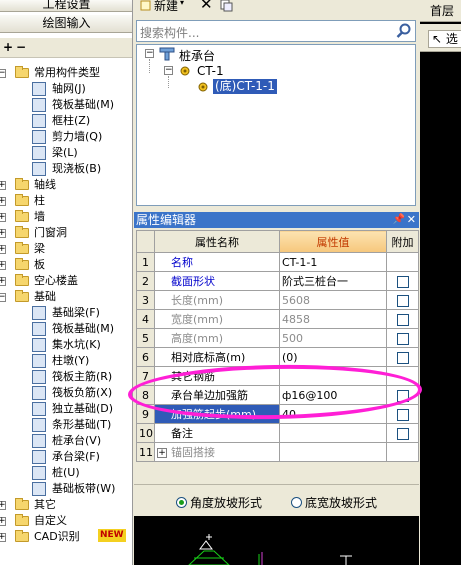 This screenshot has width=461, height=565. What do you see at coordinates (193, 281) in the screenshot?
I see `property-name-text: 截面形状` at bounding box center [193, 281].